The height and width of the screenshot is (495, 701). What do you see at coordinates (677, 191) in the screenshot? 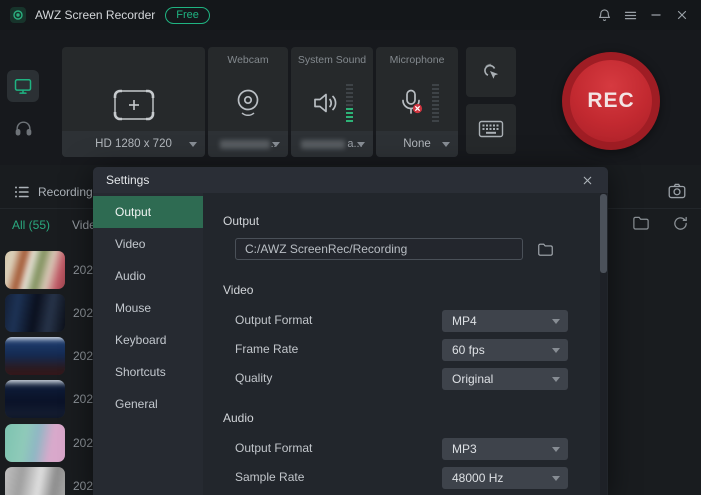
I see `screenshot-camera-icon` at bounding box center [677, 191].